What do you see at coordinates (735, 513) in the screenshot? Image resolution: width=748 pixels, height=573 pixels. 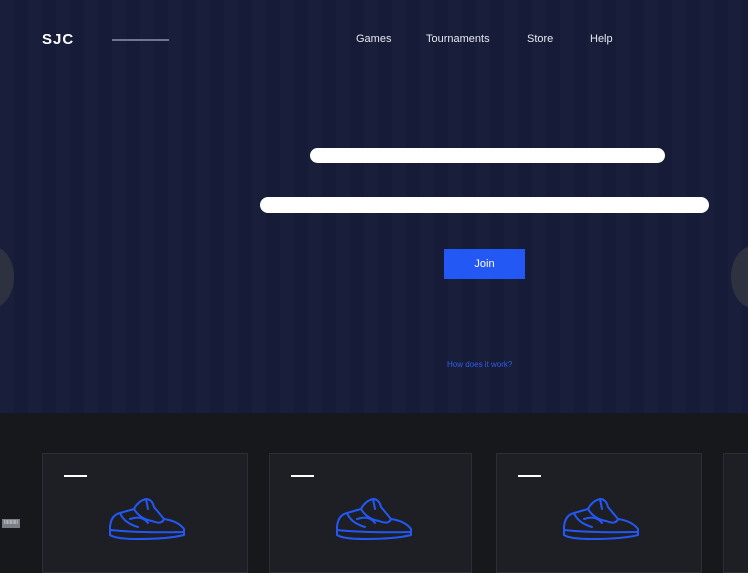 I see `product-card-partial` at bounding box center [735, 513].